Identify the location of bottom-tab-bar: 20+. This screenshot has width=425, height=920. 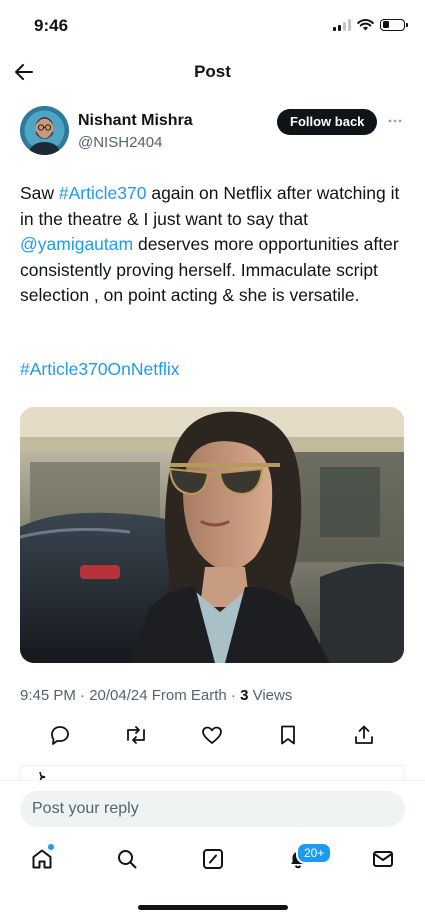
(212, 860).